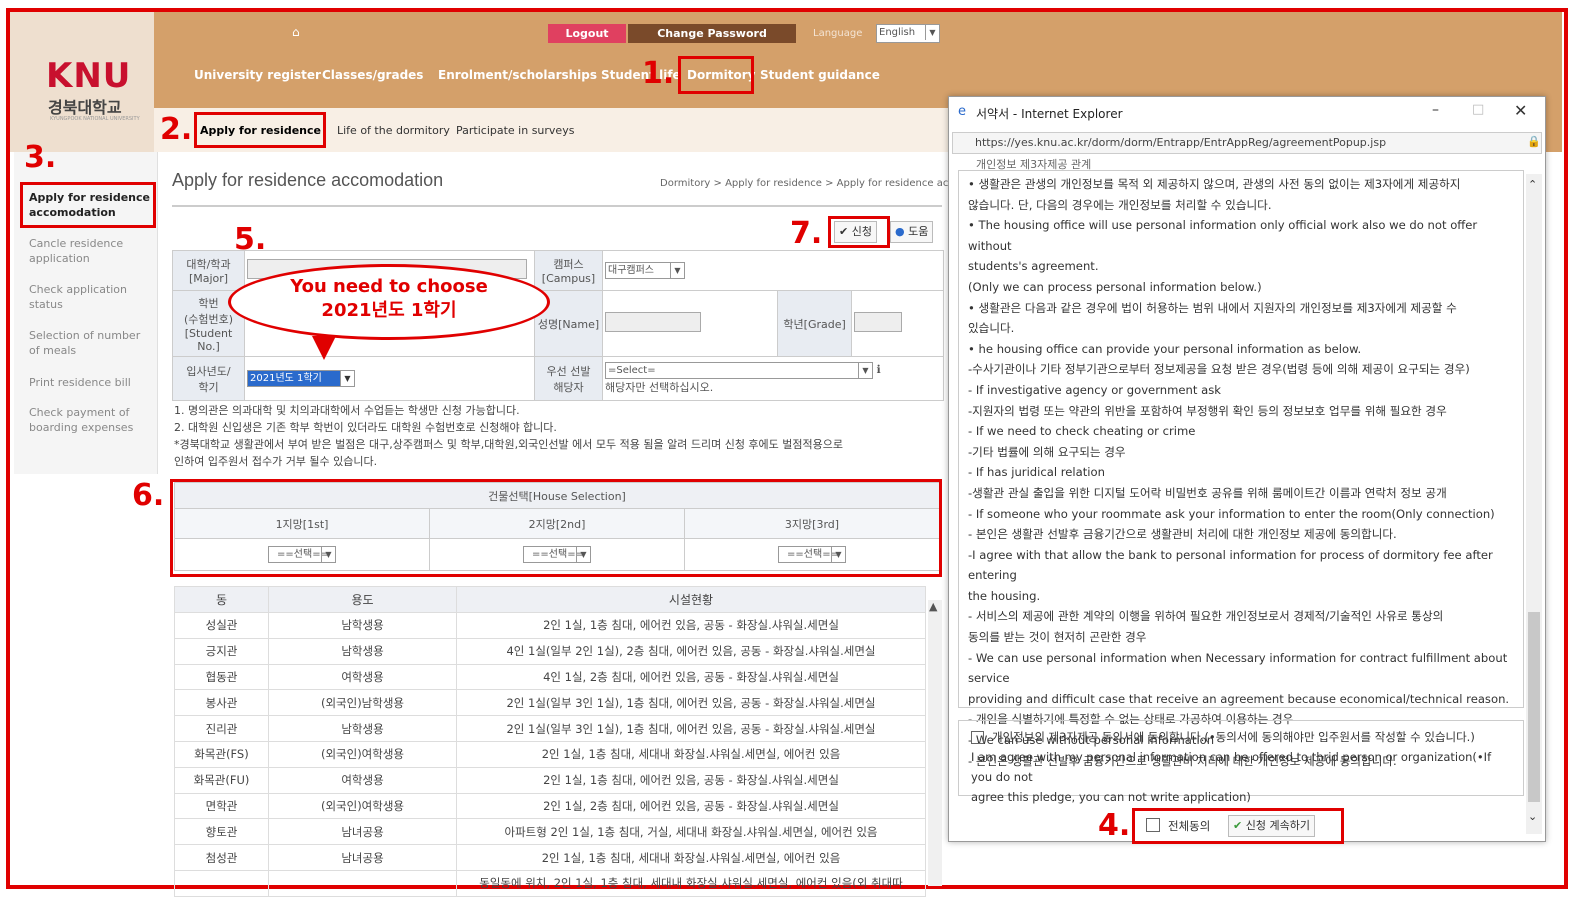  I want to click on facilities-scrollbar, so click(935, 743).